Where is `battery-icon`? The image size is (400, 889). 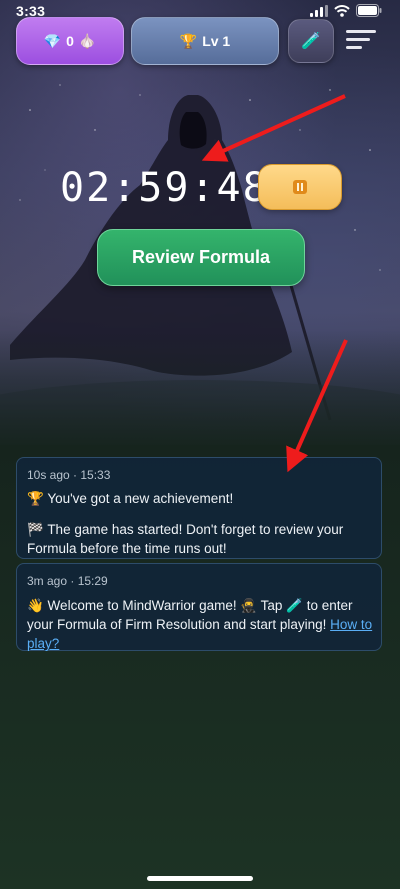
battery-icon is located at coordinates (369, 10).